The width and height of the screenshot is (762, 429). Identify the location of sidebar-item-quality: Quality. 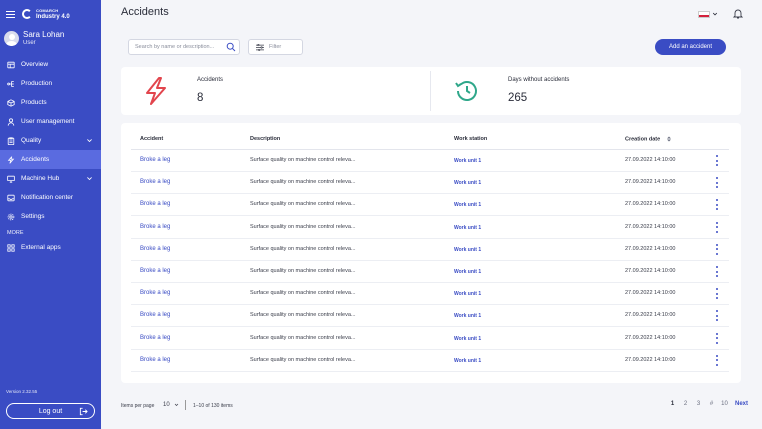
(50, 140).